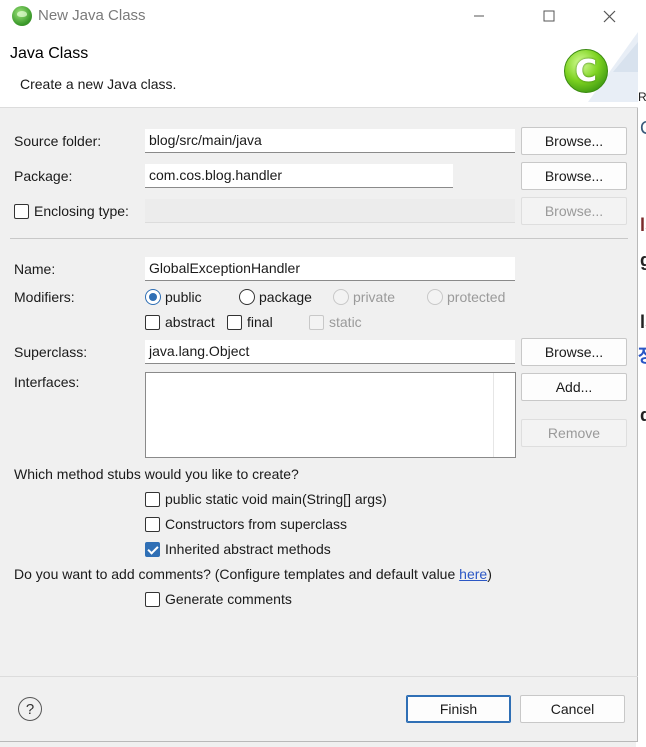 The width and height of the screenshot is (646, 747). I want to click on maximize-button, so click(549, 16).